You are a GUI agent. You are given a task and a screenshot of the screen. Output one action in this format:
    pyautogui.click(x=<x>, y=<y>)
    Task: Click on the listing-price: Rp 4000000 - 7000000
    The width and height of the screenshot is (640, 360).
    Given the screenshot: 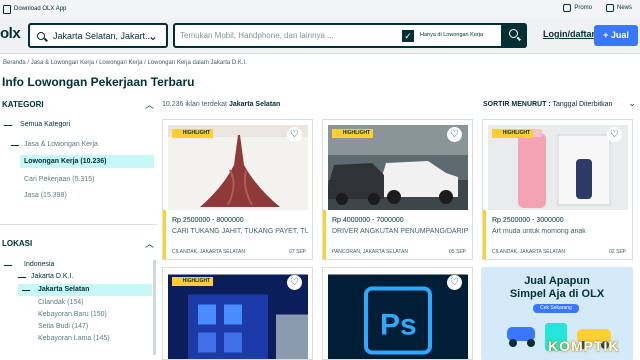 What is the action you would take?
    pyautogui.click(x=368, y=220)
    